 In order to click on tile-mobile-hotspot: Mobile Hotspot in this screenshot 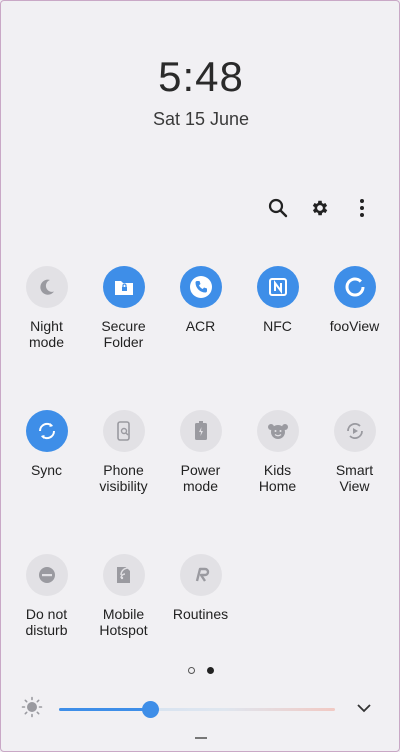, I will do `click(123, 596)`.